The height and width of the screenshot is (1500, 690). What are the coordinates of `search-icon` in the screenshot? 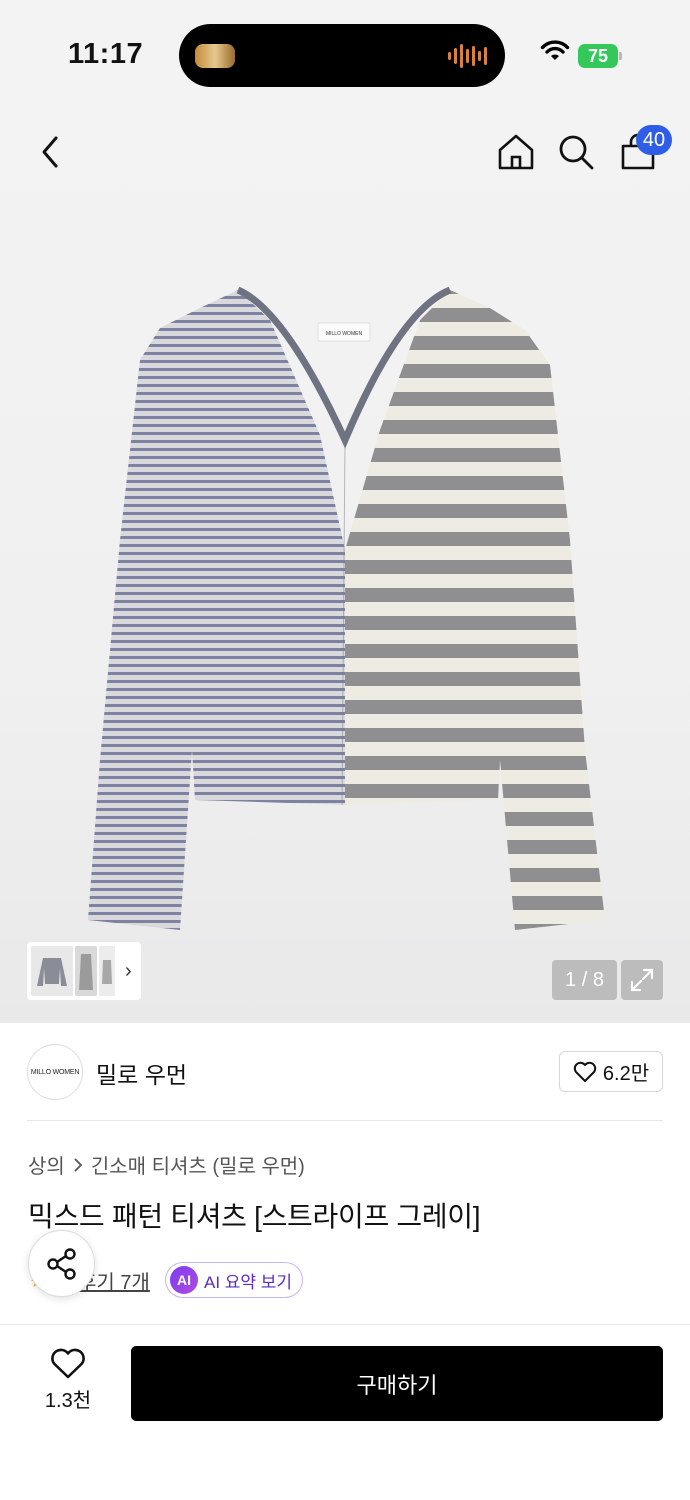 It's located at (576, 152).